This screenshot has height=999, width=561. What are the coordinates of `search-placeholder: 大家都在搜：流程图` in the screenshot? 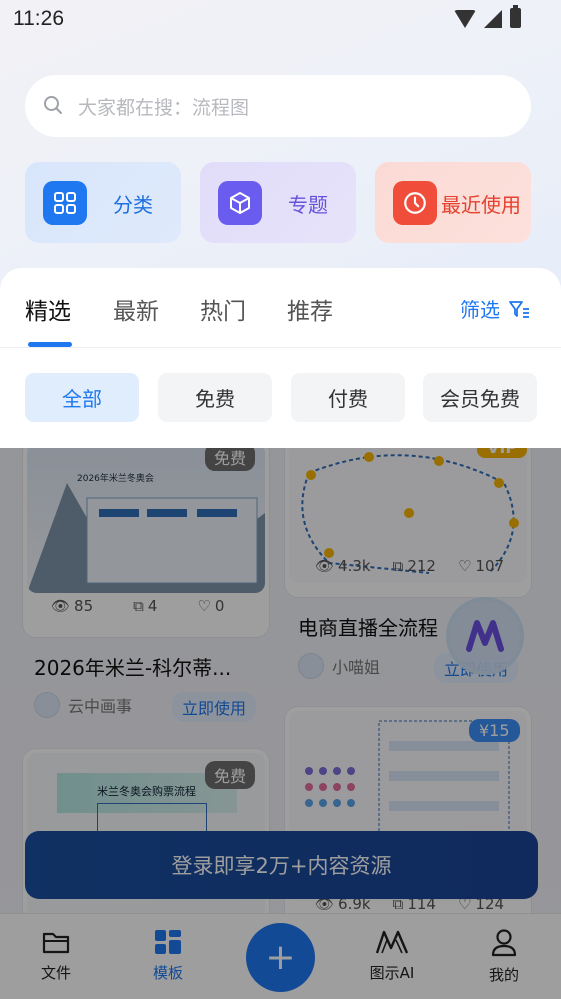 It's located at (164, 108).